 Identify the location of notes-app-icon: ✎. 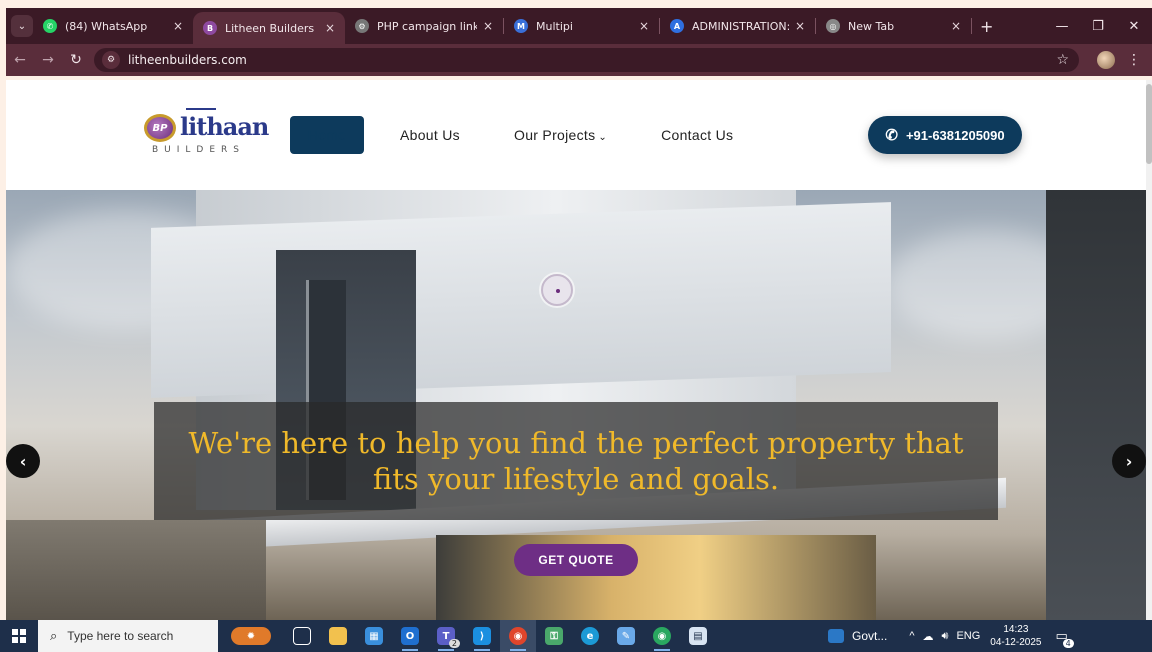
(626, 636).